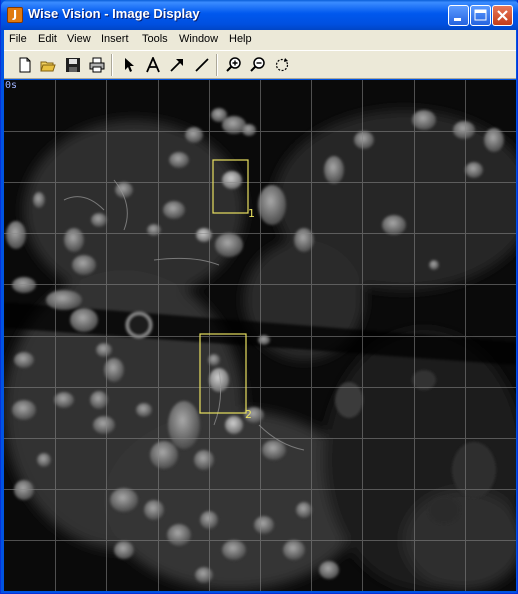  I want to click on menu-window: Window, so click(198, 39).